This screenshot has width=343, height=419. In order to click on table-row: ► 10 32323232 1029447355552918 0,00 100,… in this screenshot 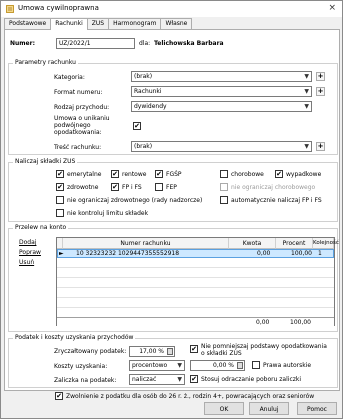, I will do `click(195, 253)`.